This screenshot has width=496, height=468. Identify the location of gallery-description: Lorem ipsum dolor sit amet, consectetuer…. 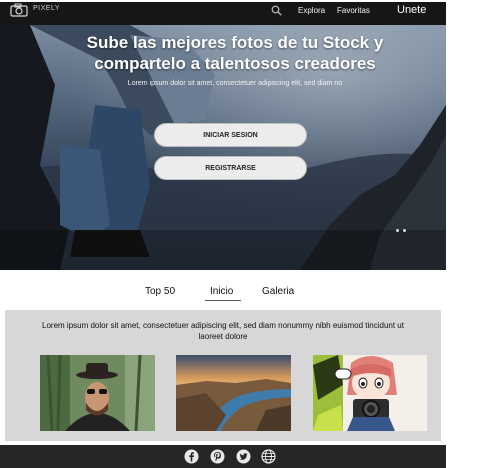
(223, 331).